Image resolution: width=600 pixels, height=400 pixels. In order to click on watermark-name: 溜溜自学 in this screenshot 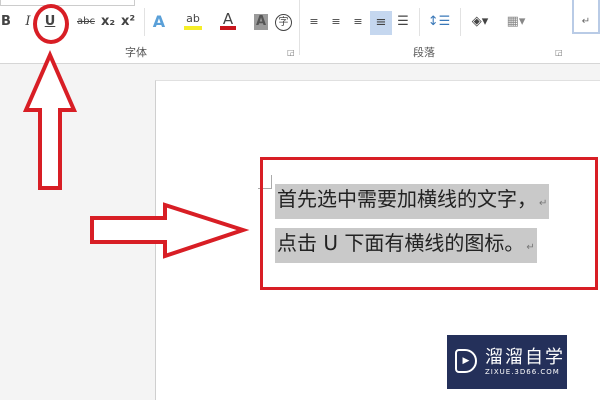, I will do `click(525, 357)`.